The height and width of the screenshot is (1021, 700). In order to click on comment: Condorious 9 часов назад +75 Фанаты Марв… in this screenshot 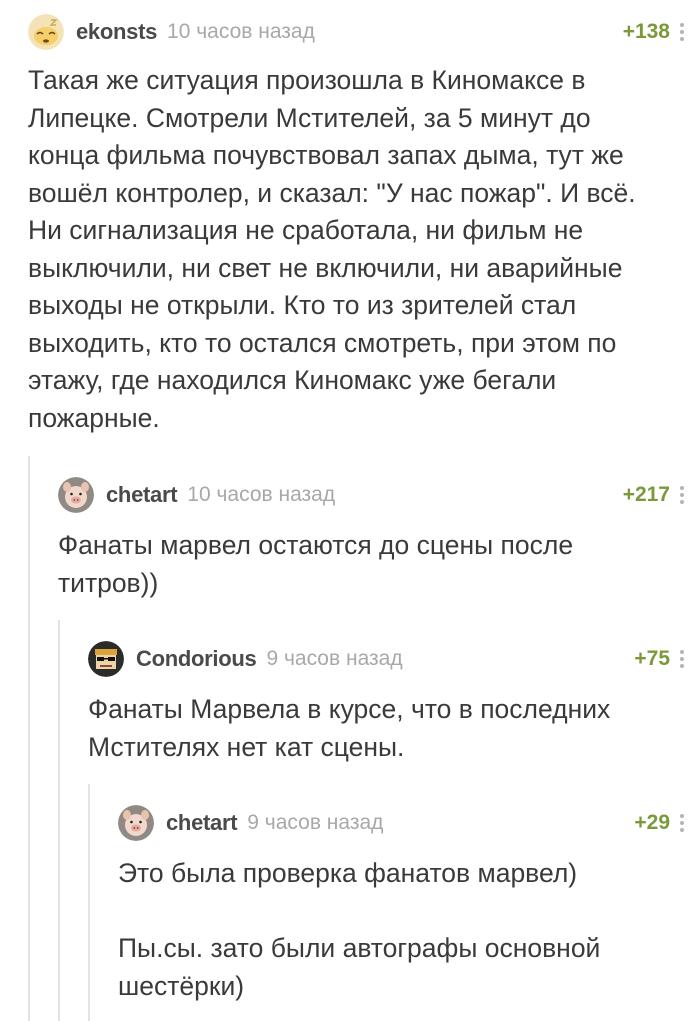, I will do `click(394, 703)`.